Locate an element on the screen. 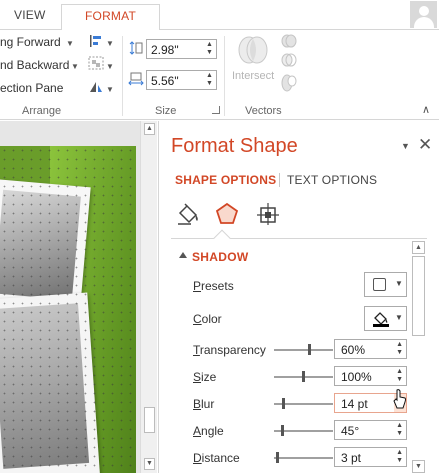  transparency-label-rest: ransparency is located at coordinates (232, 350).